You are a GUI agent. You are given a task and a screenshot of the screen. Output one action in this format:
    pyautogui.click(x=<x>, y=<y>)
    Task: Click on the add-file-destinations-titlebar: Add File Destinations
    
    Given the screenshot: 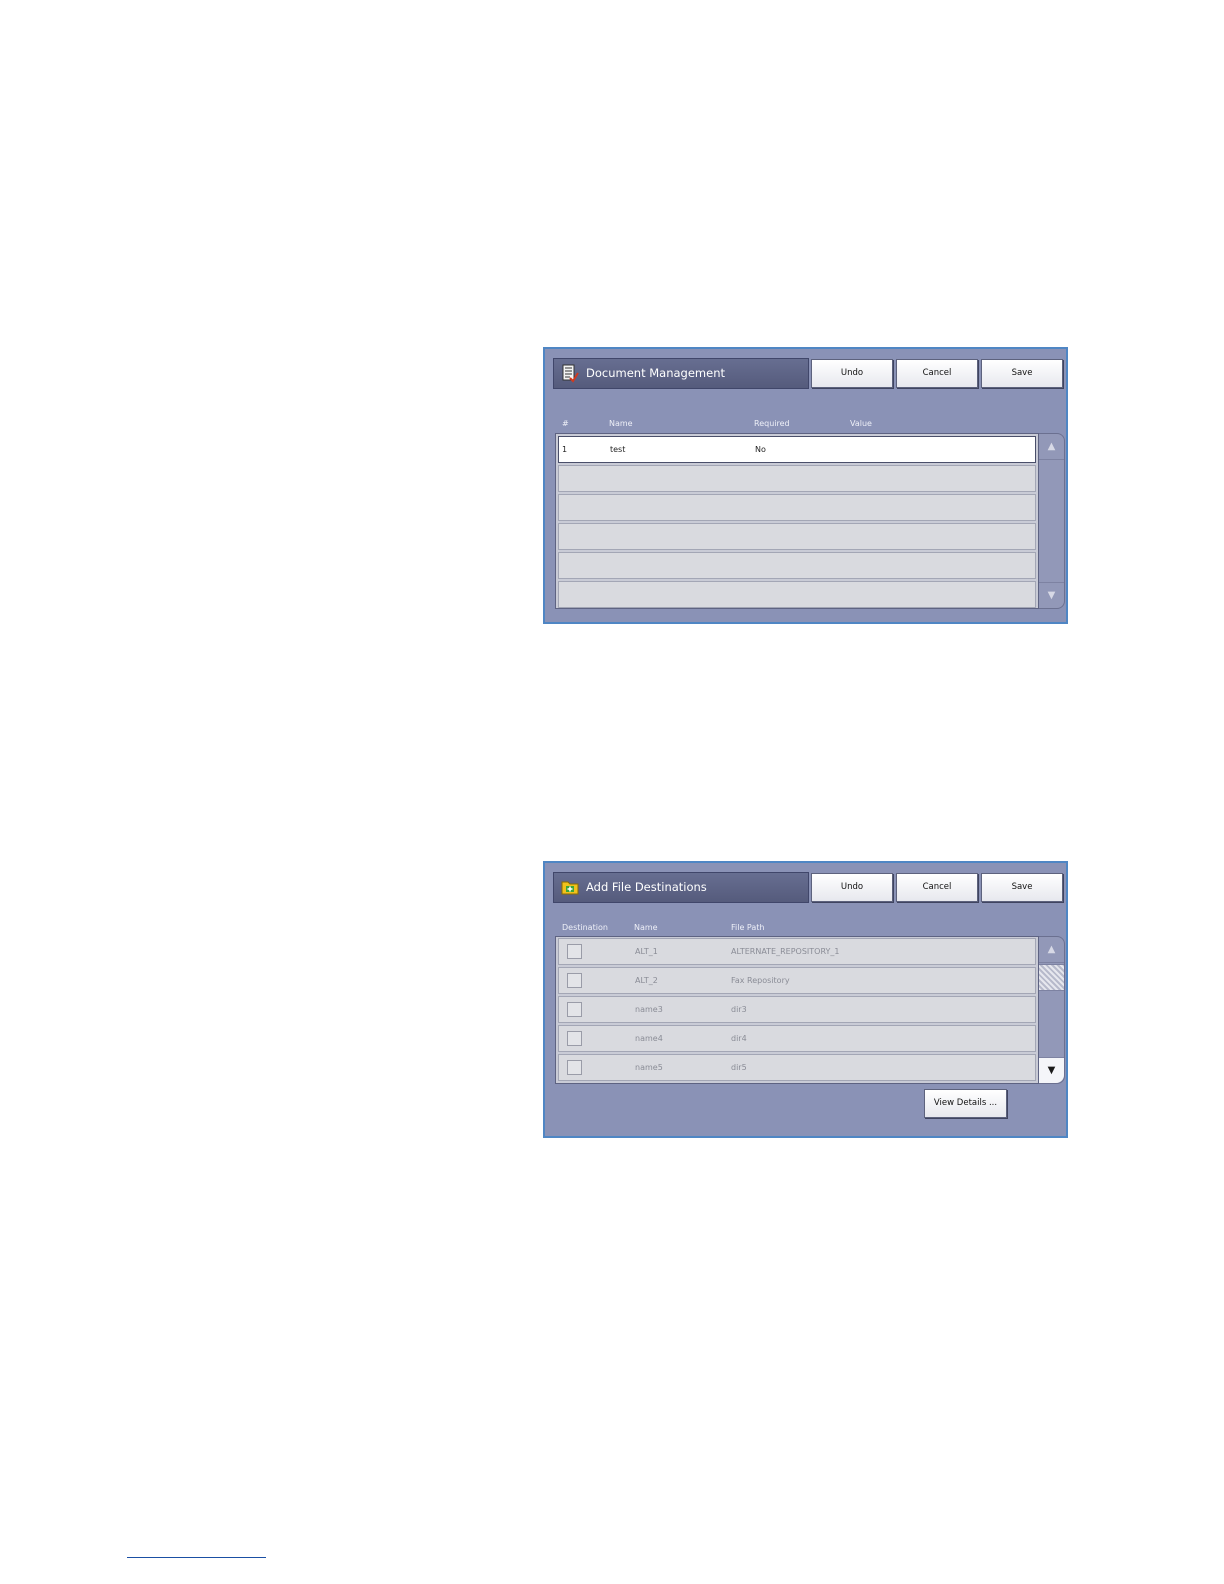 What is the action you would take?
    pyautogui.click(x=681, y=887)
    